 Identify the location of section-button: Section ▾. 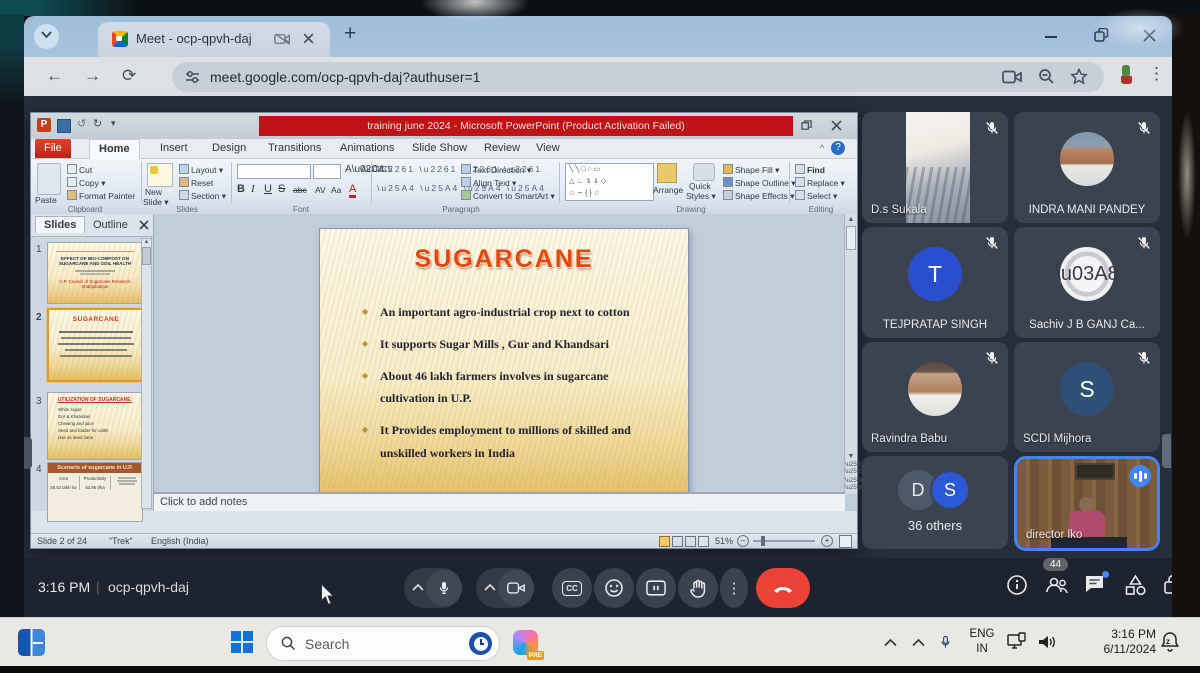
(202, 196).